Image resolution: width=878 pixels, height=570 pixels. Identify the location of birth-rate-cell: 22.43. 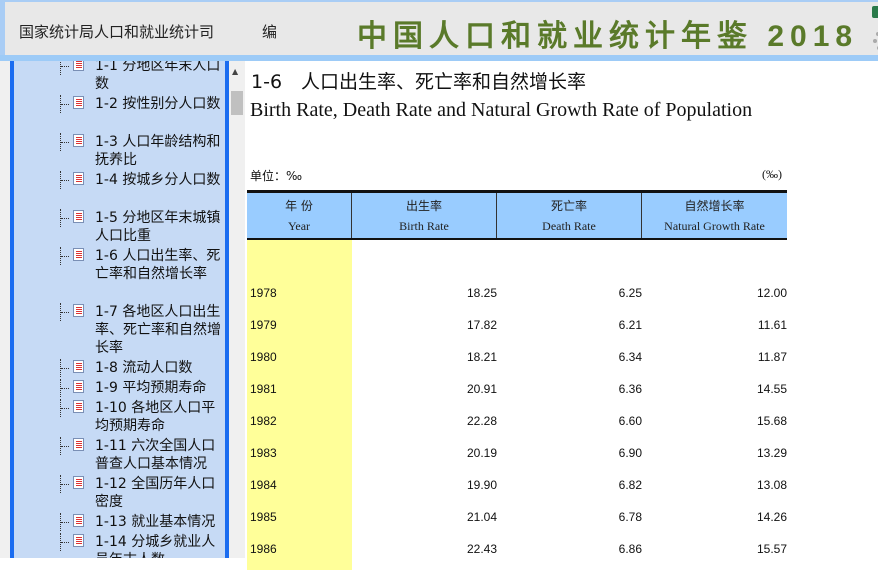
(481, 549).